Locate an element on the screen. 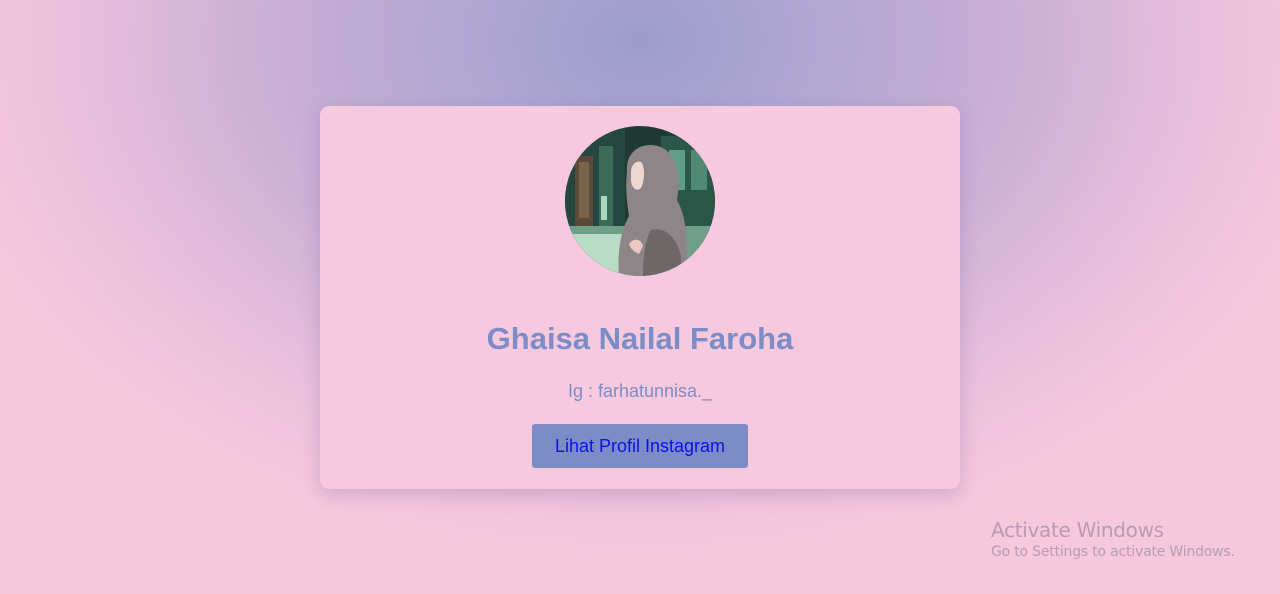  profile-photo-icon is located at coordinates (640, 201).